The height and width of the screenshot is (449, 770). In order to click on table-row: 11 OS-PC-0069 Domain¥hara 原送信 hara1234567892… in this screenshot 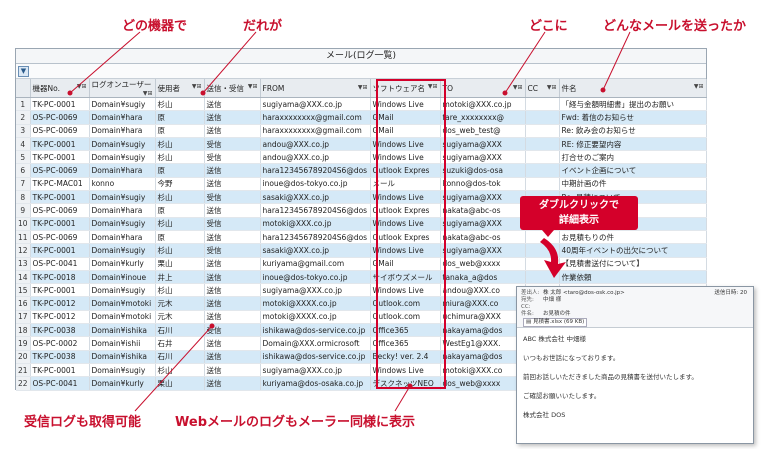, I will do `click(361, 237)`.